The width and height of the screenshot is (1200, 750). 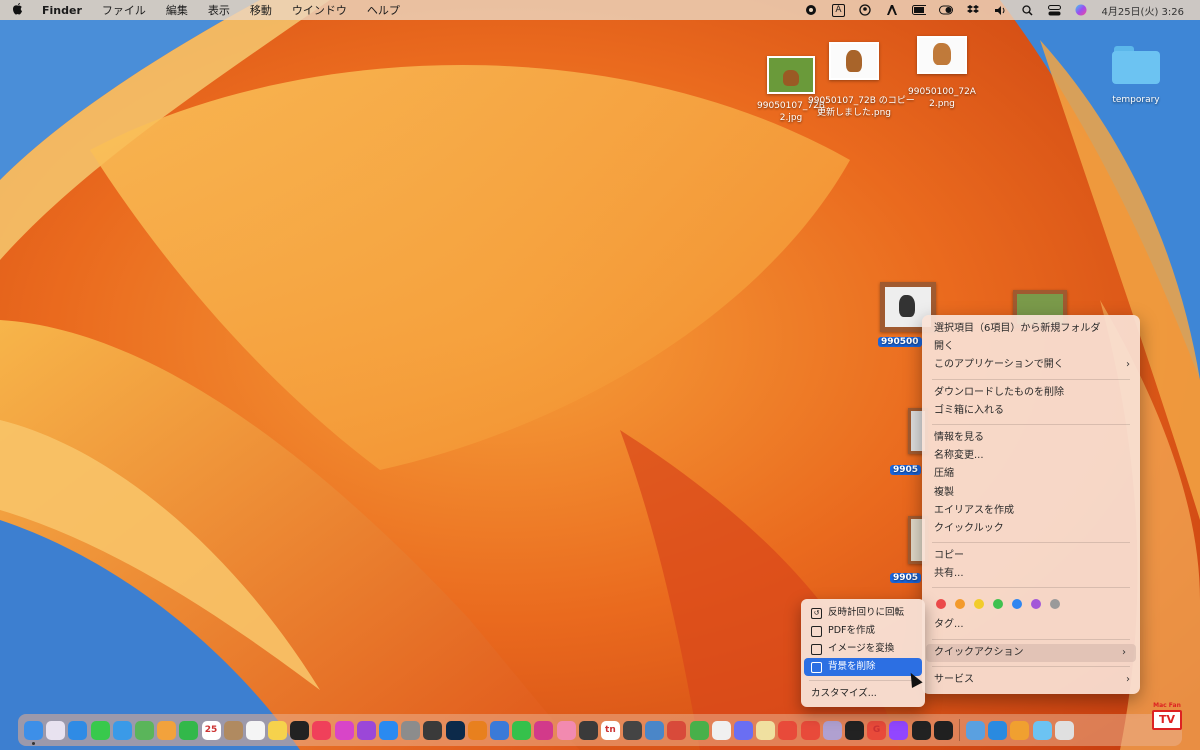 I want to click on toggle-icon, so click(x=946, y=10).